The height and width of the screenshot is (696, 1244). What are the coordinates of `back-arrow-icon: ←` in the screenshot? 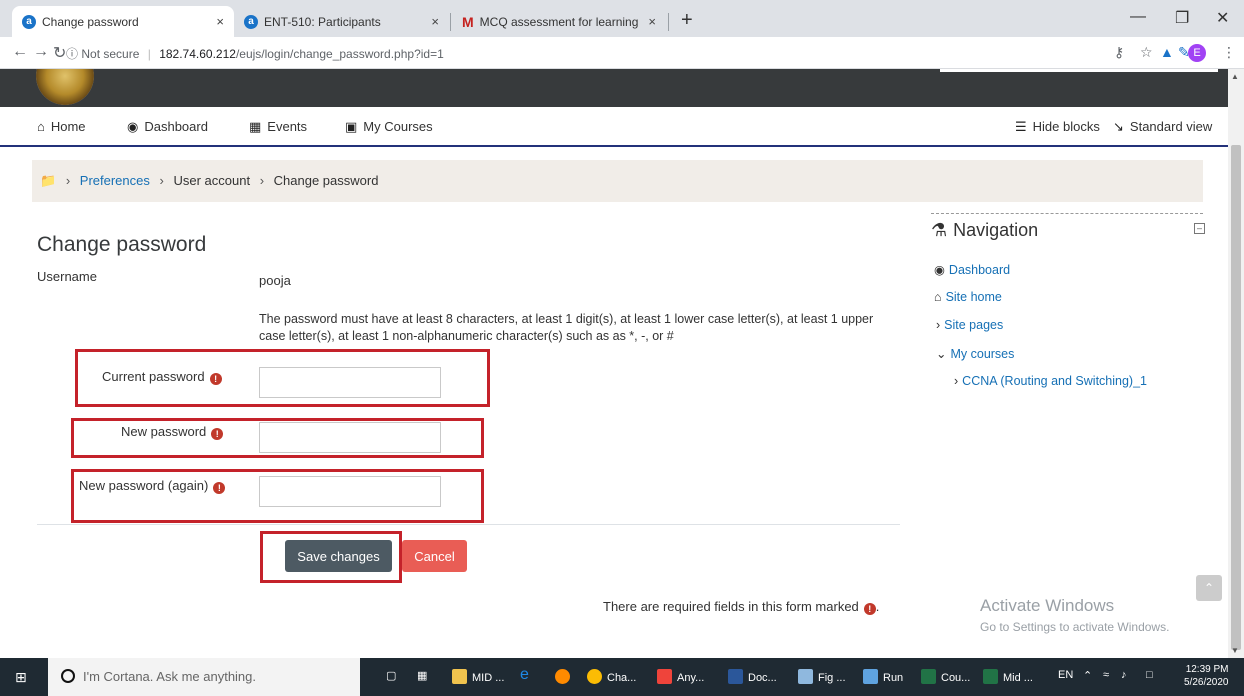 It's located at (20, 52).